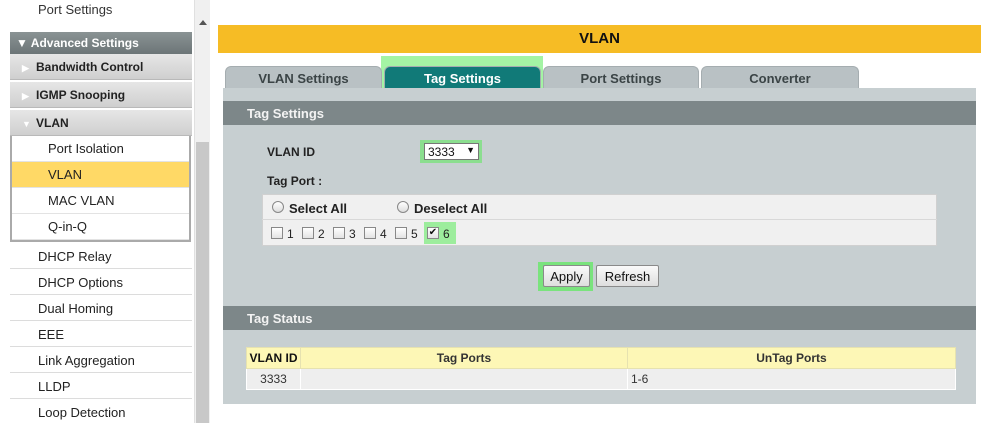 Image resolution: width=981 pixels, height=423 pixels. What do you see at coordinates (599, 39) in the screenshot?
I see `page-title: VLAN` at bounding box center [599, 39].